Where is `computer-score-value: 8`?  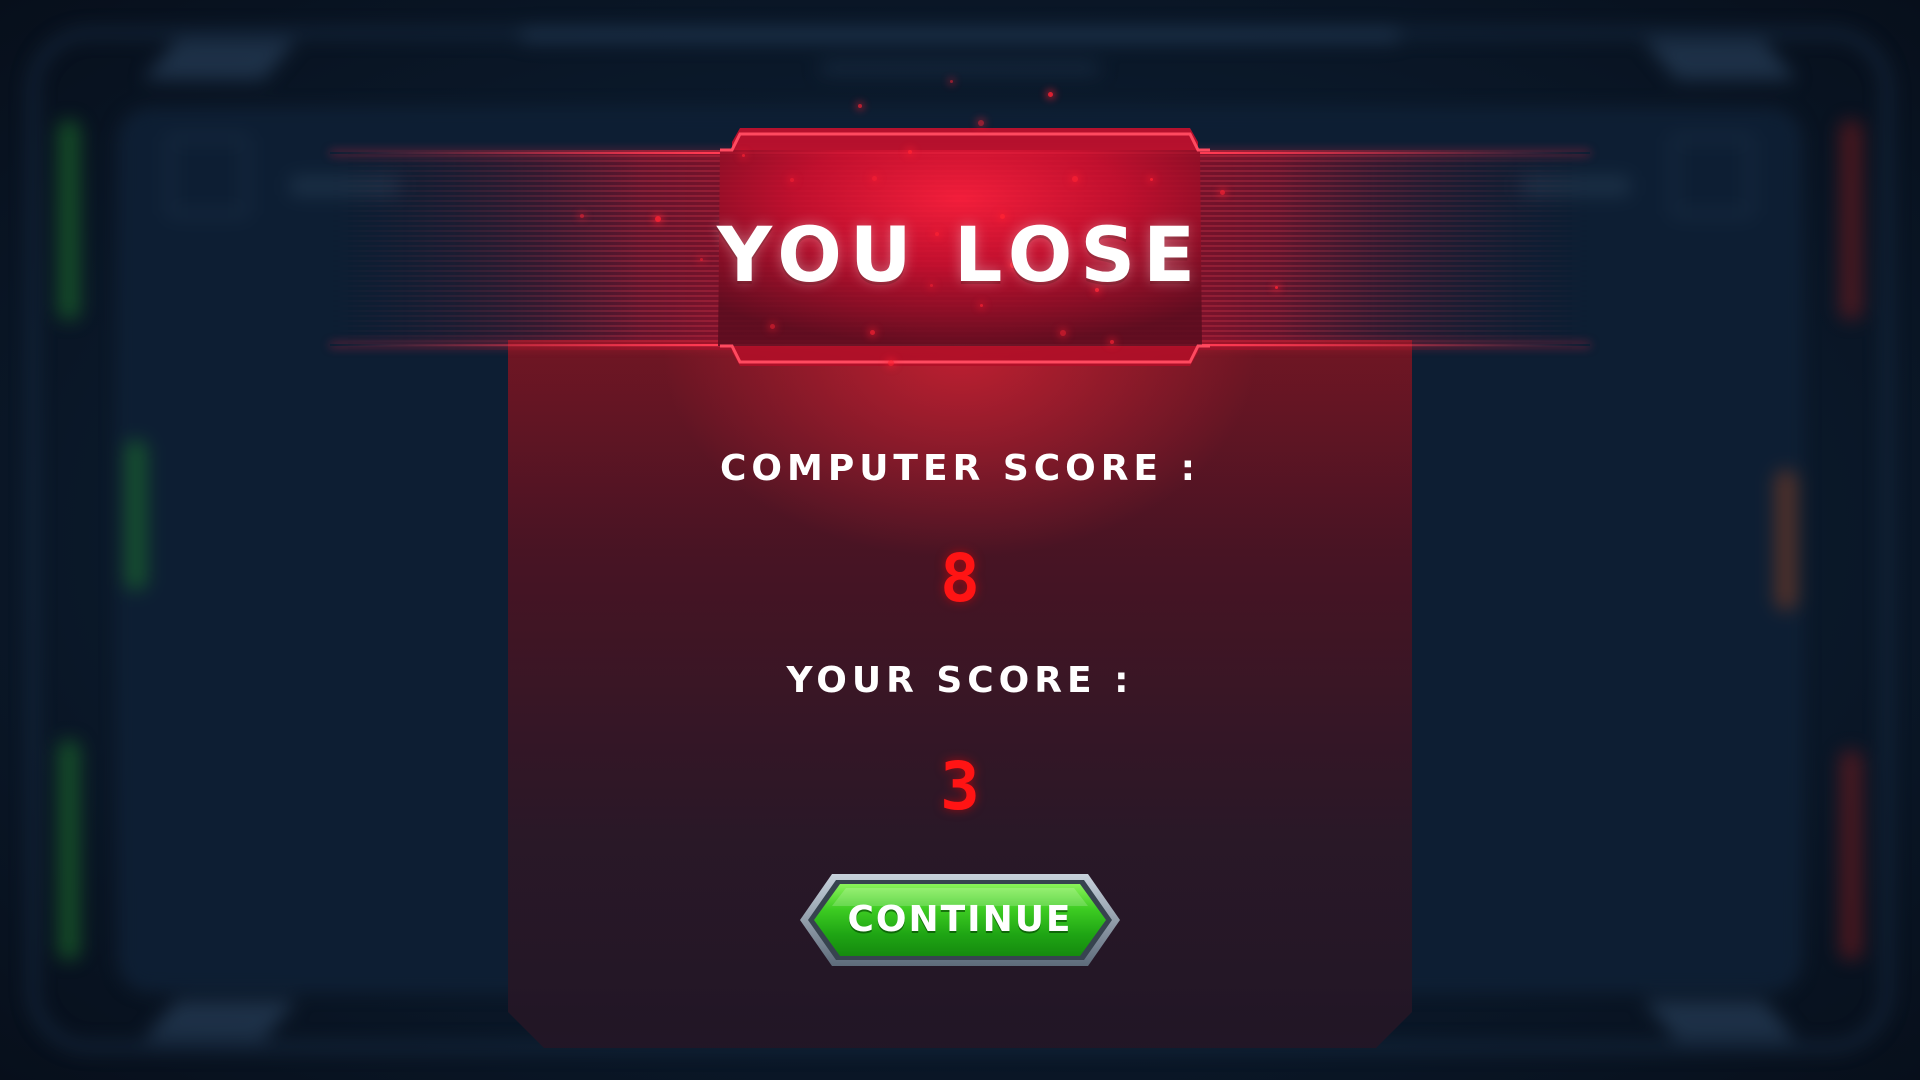 computer-score-value: 8 is located at coordinates (960, 578).